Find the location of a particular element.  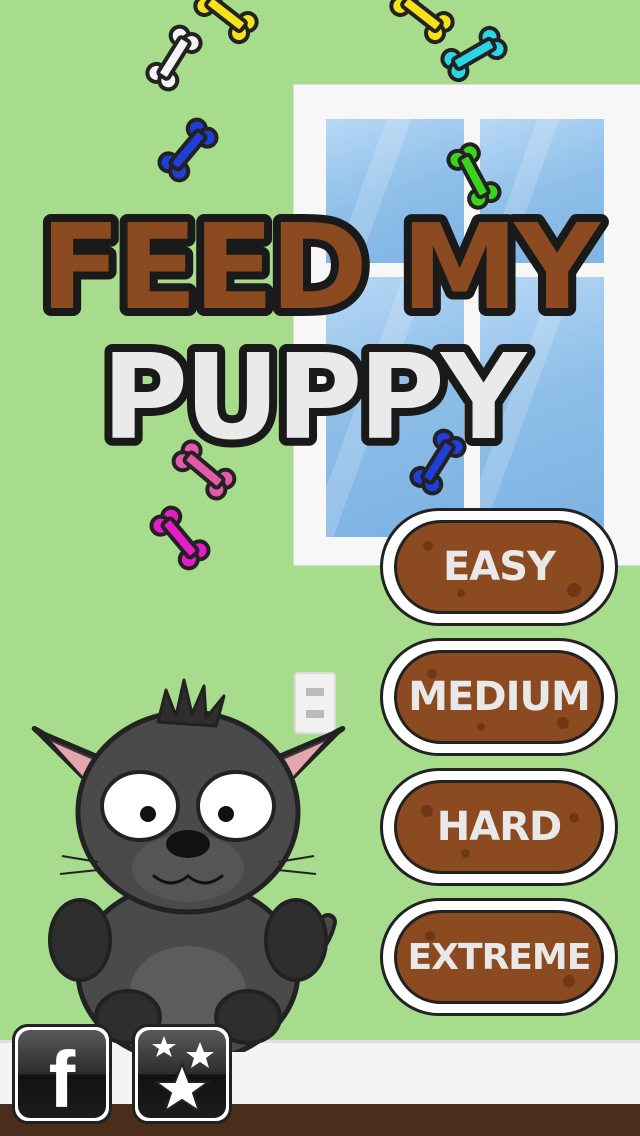

hard-label: HARD is located at coordinates (499, 827).